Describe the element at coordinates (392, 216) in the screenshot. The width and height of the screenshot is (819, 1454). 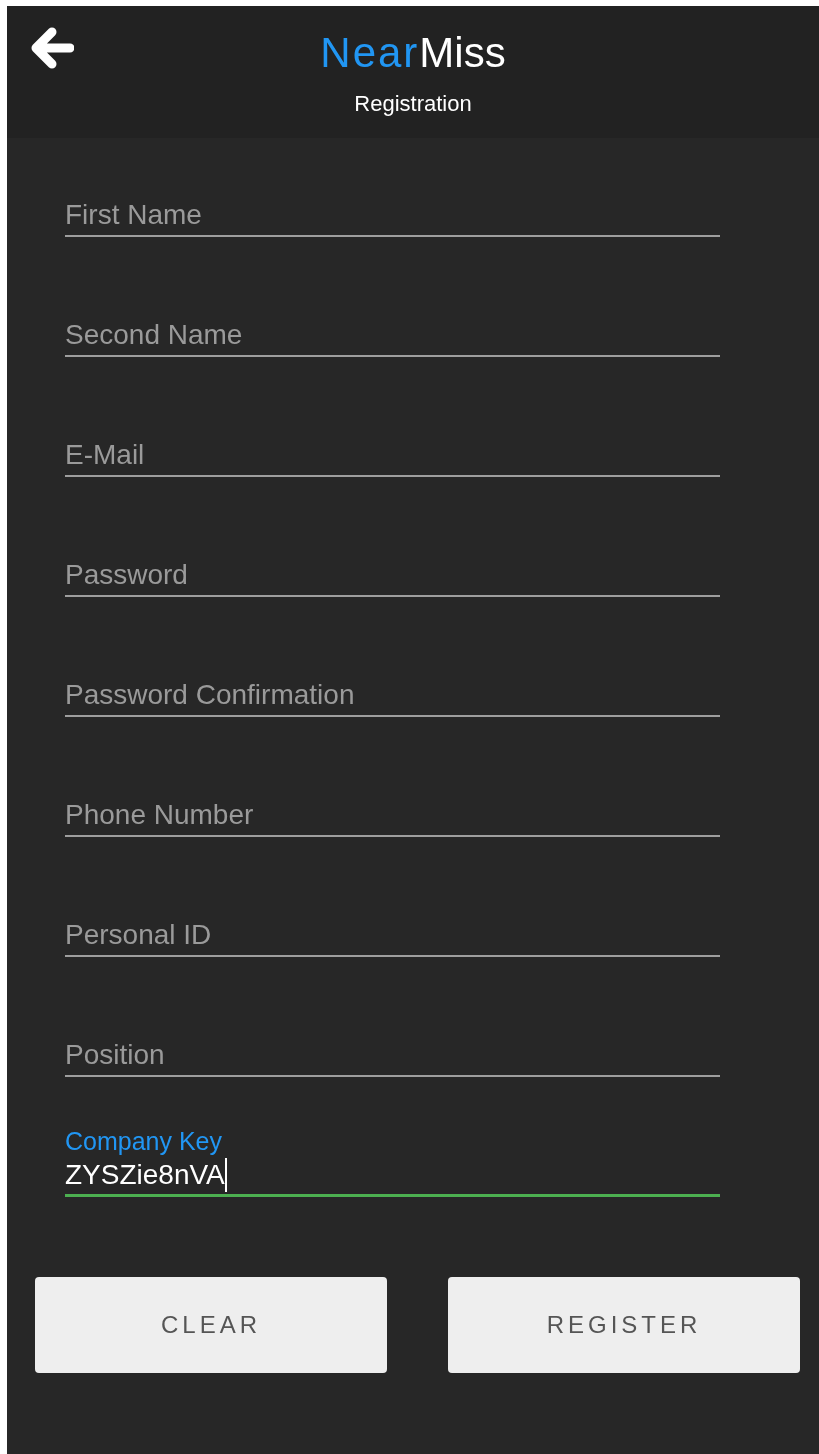
I see `input-field: First Name` at that location.